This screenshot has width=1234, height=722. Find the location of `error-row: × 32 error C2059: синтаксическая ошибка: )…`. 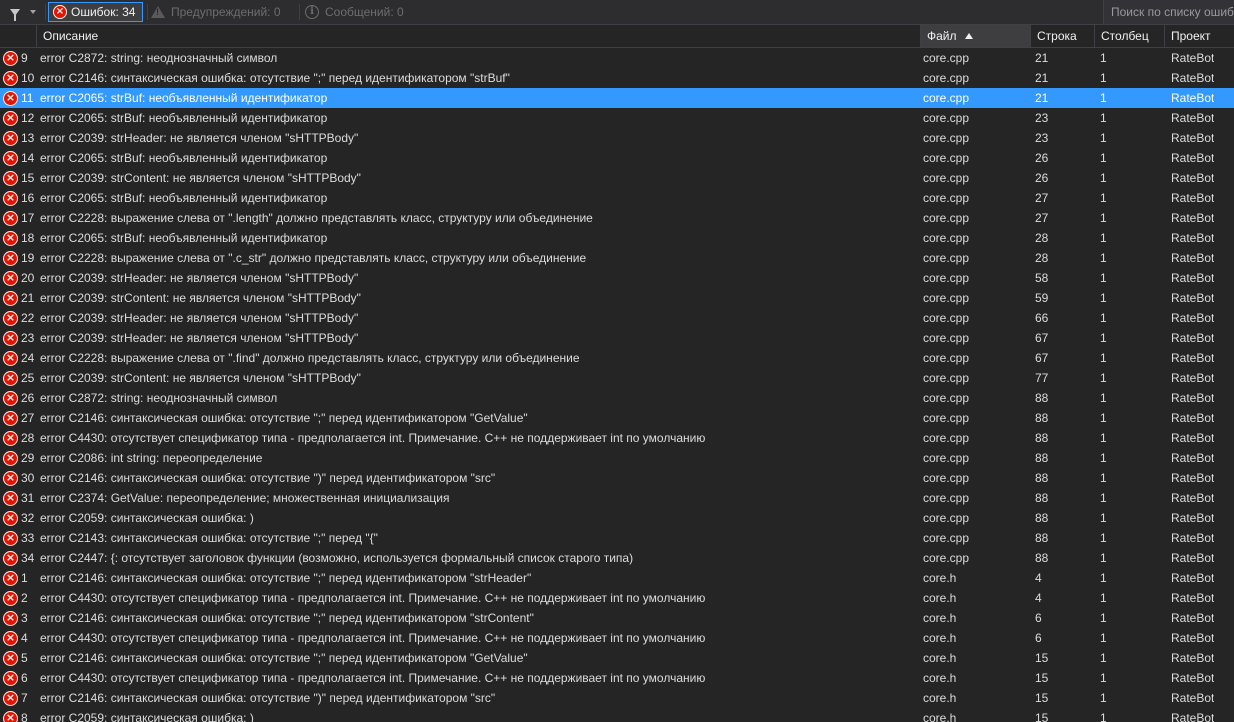

error-row: × 32 error C2059: синтаксическая ошибка: )… is located at coordinates (617, 518).